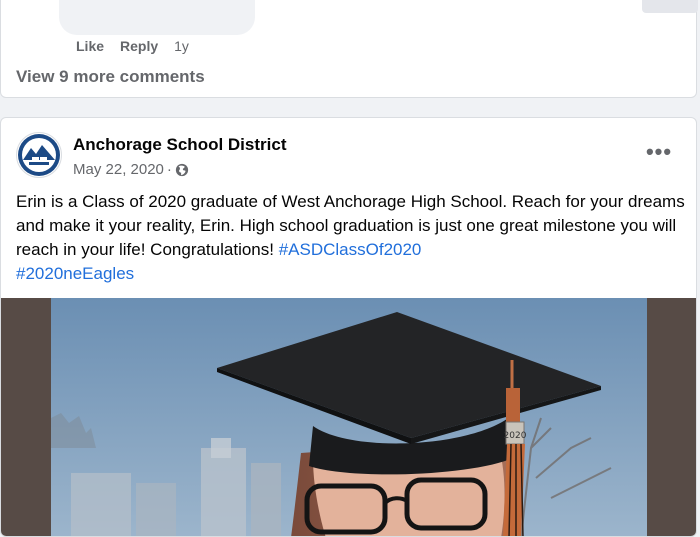  What do you see at coordinates (179, 145) in the screenshot?
I see `page-name-link: Anchorage School District` at bounding box center [179, 145].